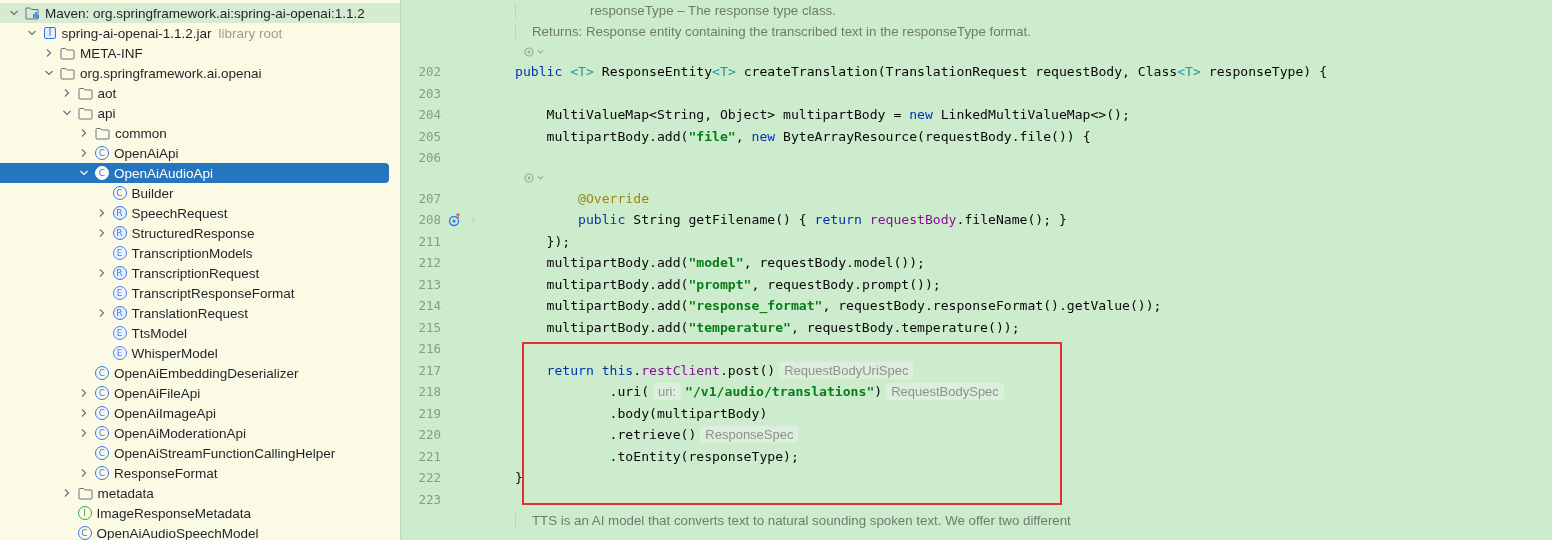 The width and height of the screenshot is (1552, 540). I want to click on tree-item: META-INF, so click(194, 53).